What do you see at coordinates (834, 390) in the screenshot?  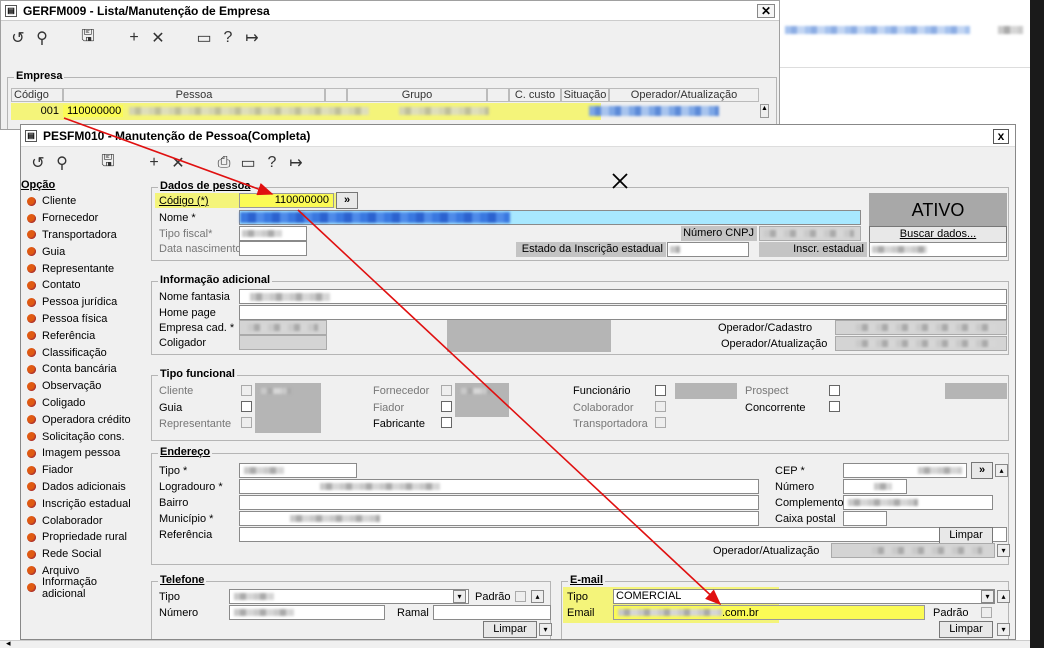 I see `prospect-checkbox` at bounding box center [834, 390].